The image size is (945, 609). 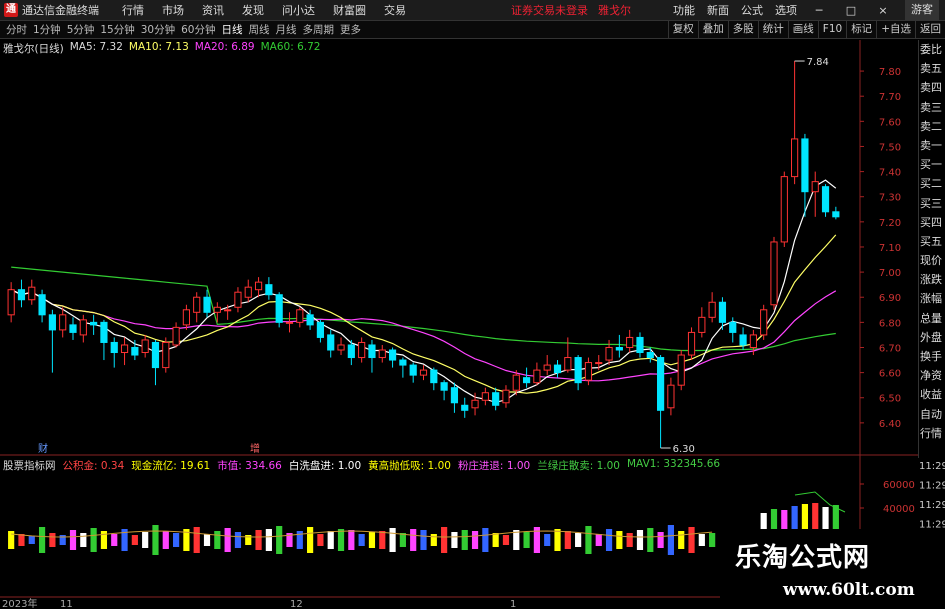 What do you see at coordinates (931, 261) in the screenshot?
I see `side-label: 现价` at bounding box center [931, 261].